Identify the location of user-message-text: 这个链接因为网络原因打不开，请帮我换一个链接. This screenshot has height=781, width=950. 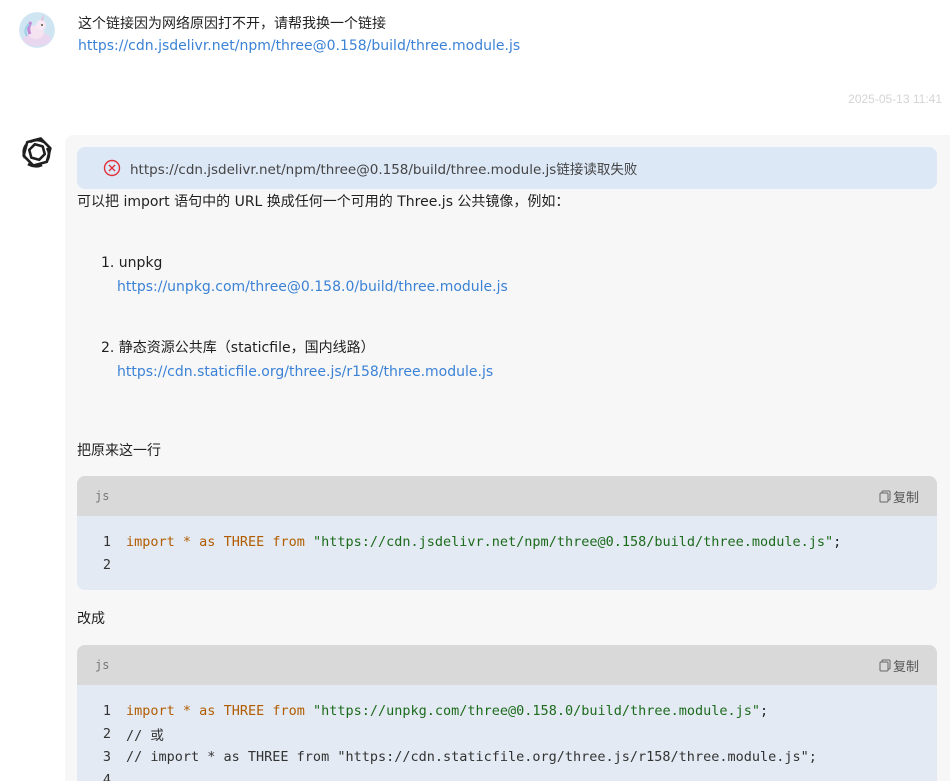
(232, 24).